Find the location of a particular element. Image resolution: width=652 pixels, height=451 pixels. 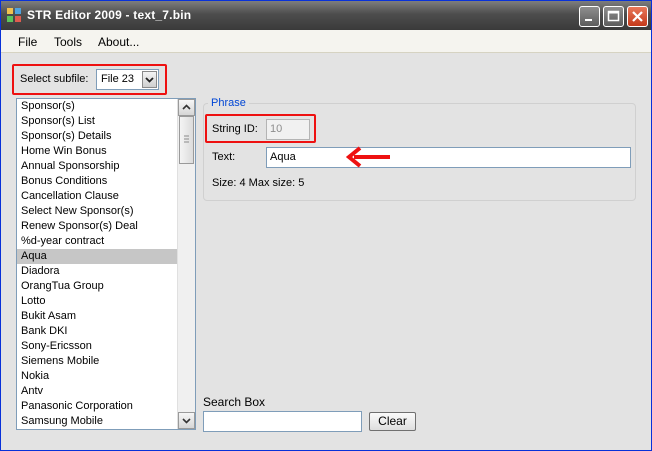

minimize-icon is located at coordinates (588, 20).